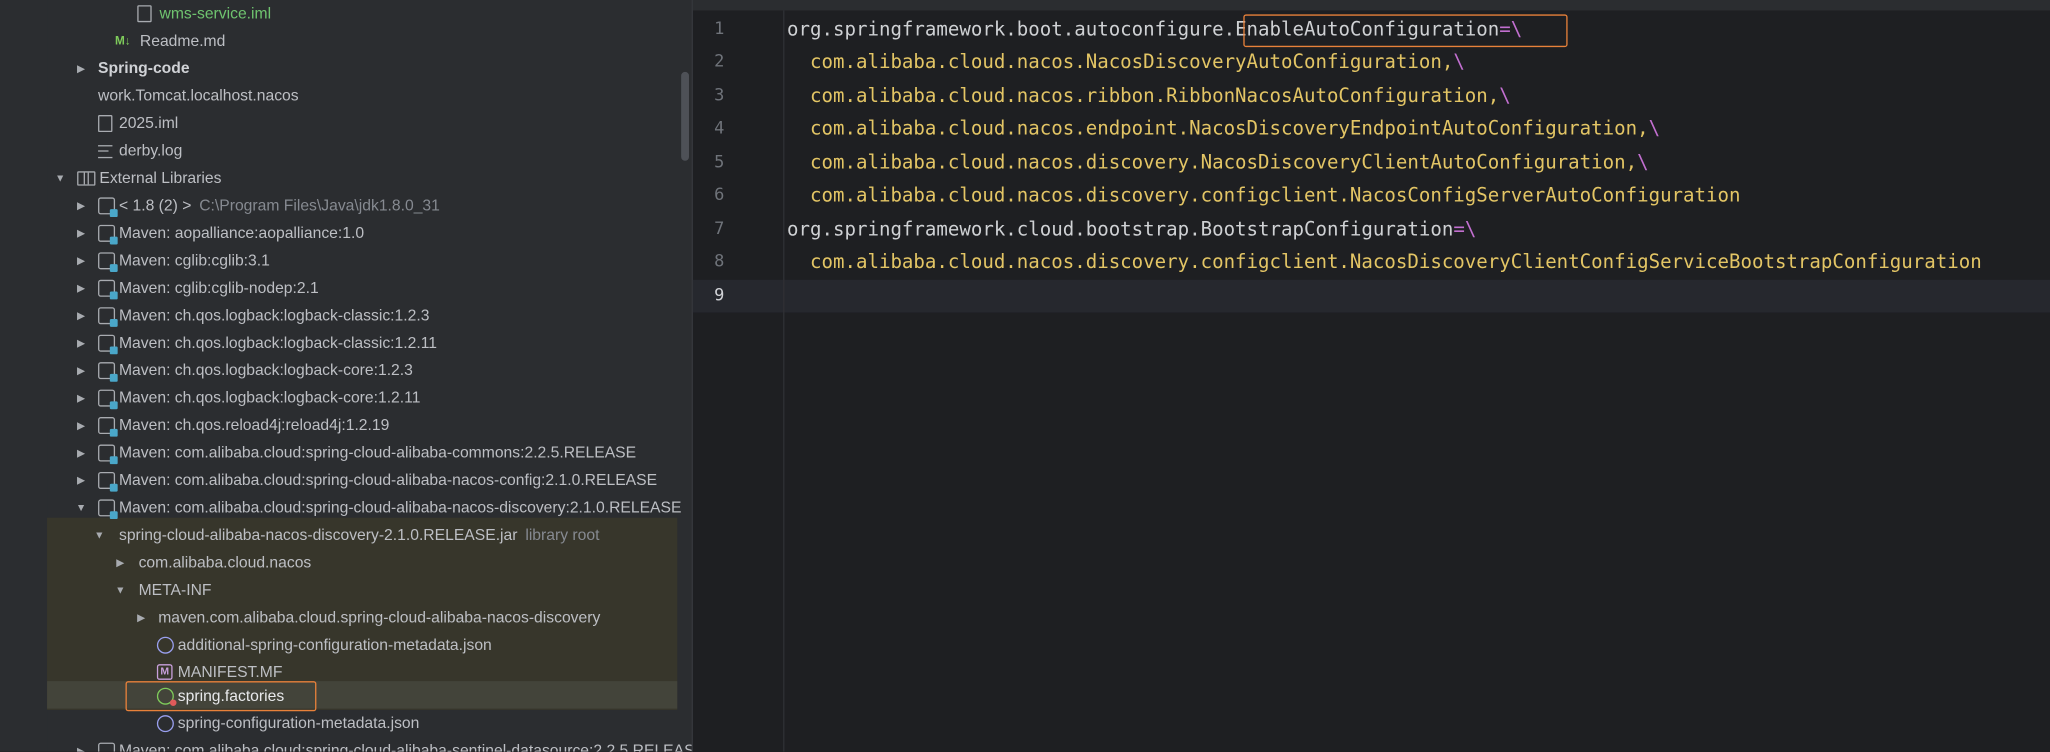 This screenshot has width=2050, height=752. What do you see at coordinates (362, 68) in the screenshot?
I see `tree-item-spring-code: ▶ Spring-code` at bounding box center [362, 68].